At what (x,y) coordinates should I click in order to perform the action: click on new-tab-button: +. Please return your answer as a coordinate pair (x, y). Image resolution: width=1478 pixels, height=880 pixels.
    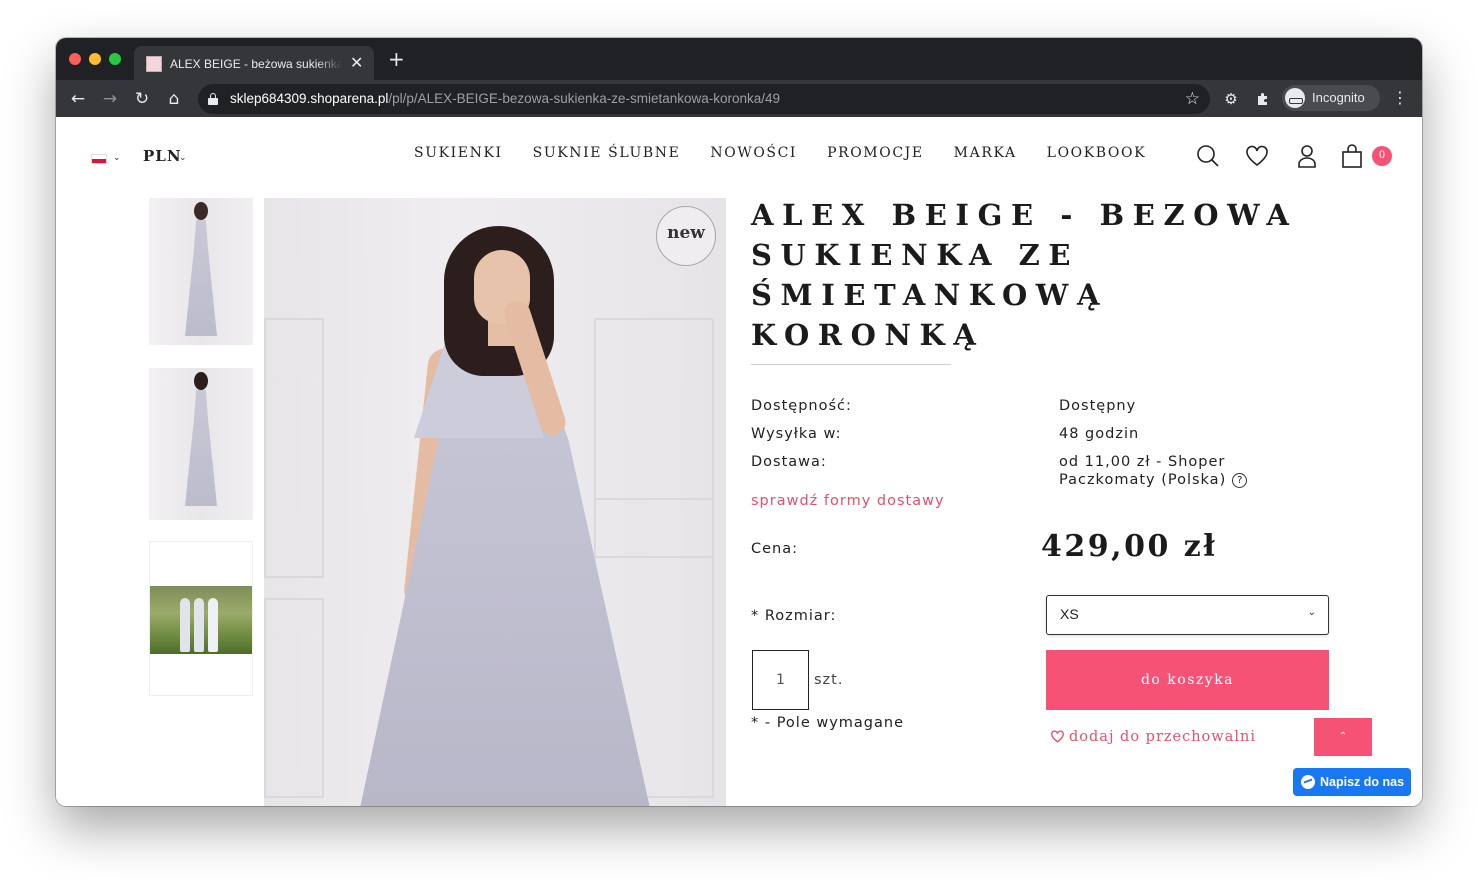
    Looking at the image, I should click on (396, 59).